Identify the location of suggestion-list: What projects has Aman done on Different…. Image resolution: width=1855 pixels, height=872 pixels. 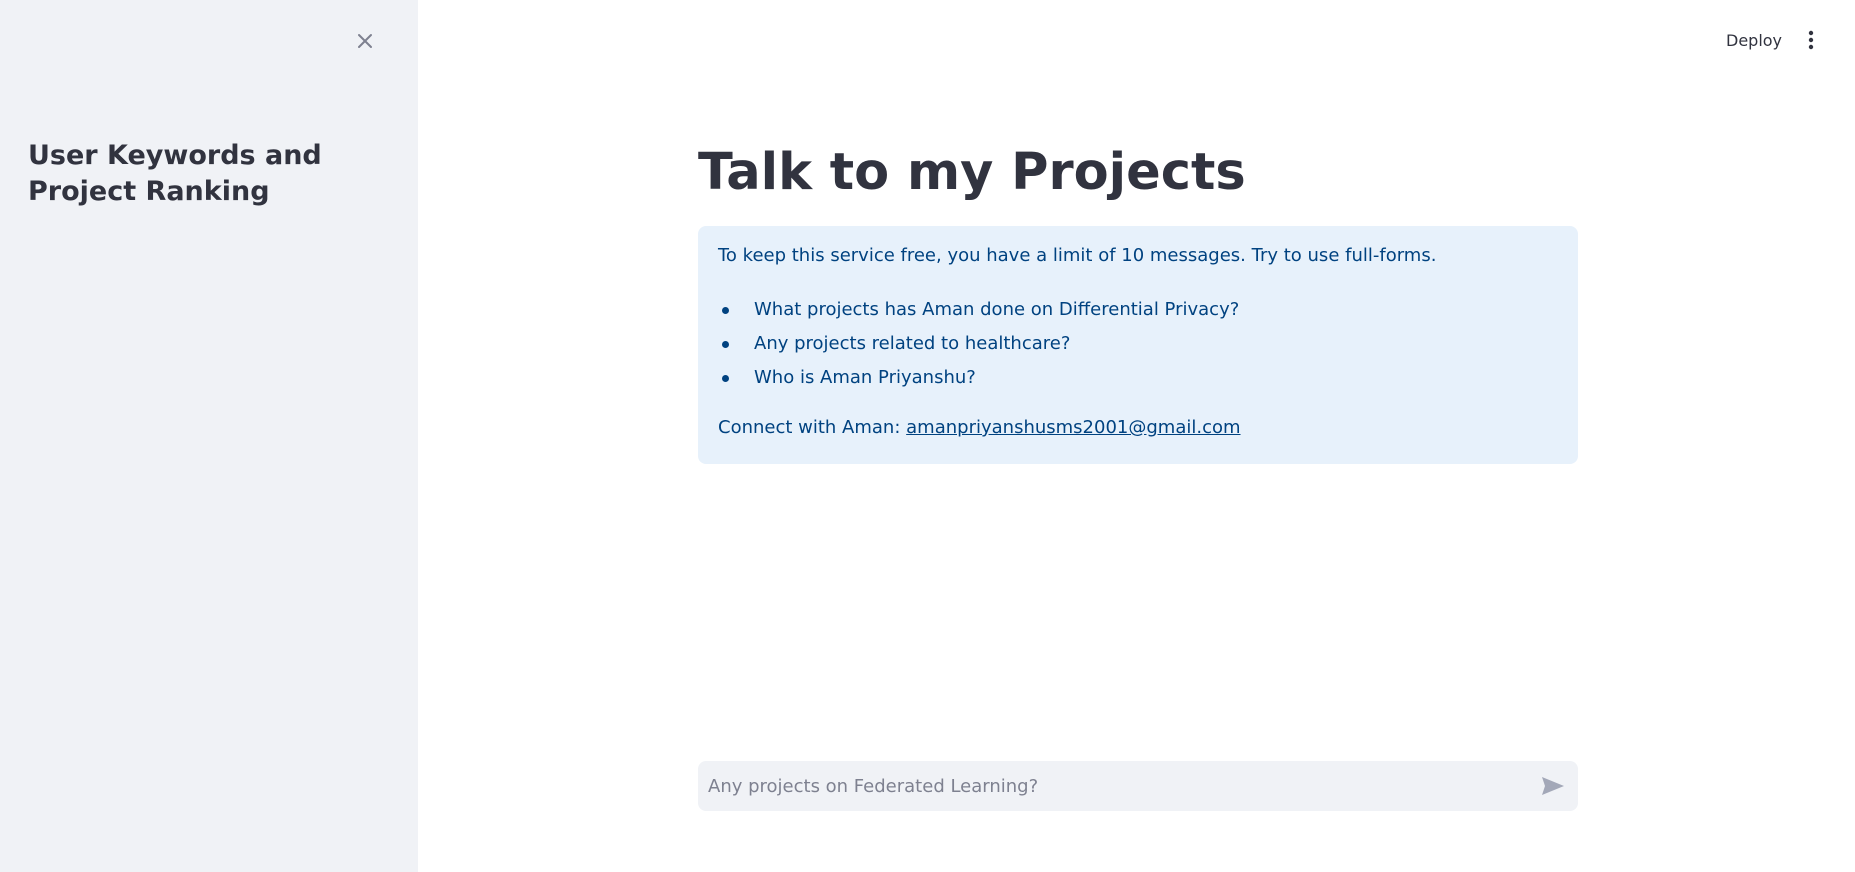
(968, 344).